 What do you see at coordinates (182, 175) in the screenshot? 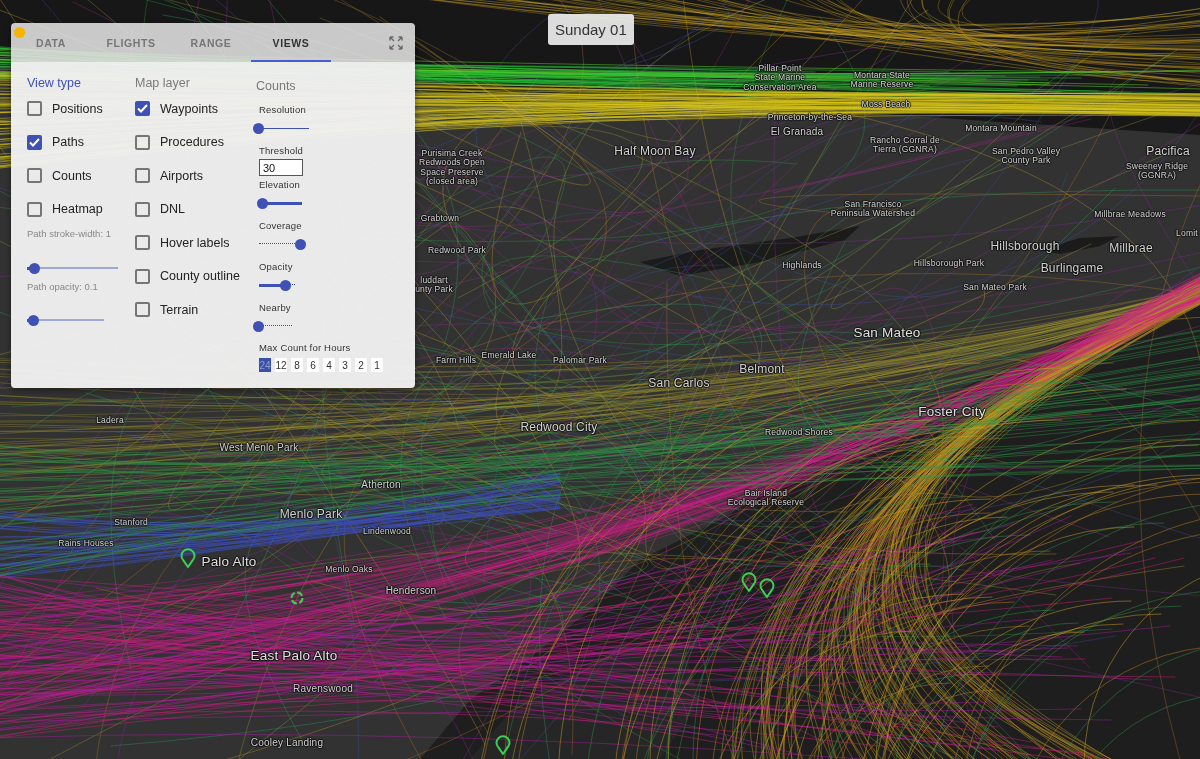
I see `checkbox-label: Airports` at bounding box center [182, 175].